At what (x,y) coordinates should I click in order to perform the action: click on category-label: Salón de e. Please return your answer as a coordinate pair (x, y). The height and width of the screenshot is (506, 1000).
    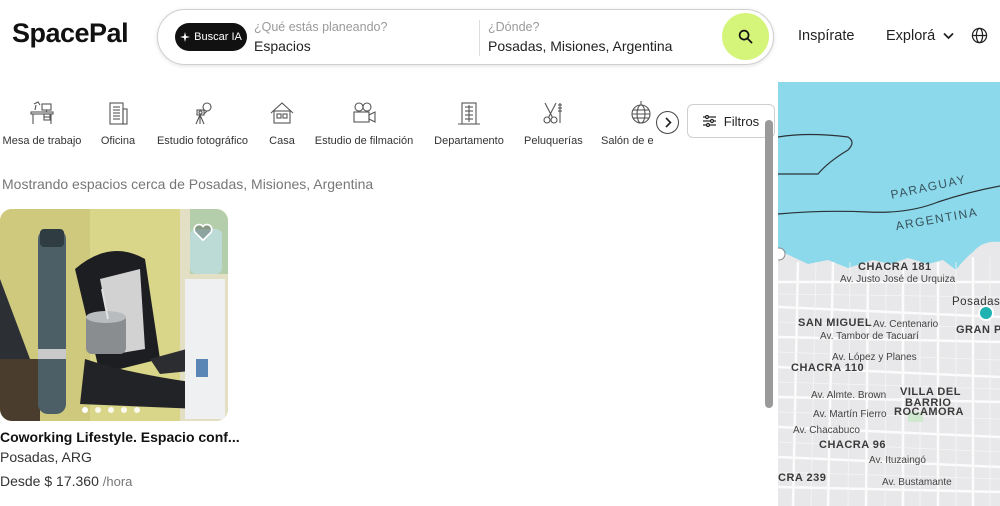
    Looking at the image, I should click on (627, 141).